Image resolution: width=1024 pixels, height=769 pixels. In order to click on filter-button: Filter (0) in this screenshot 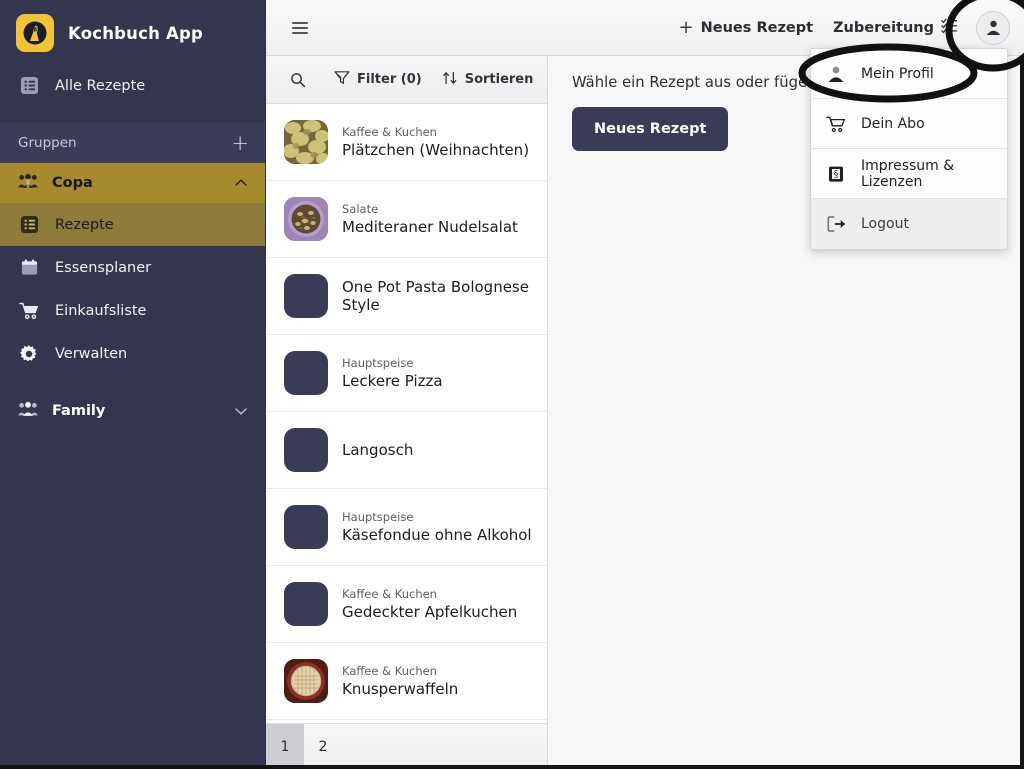, I will do `click(378, 79)`.